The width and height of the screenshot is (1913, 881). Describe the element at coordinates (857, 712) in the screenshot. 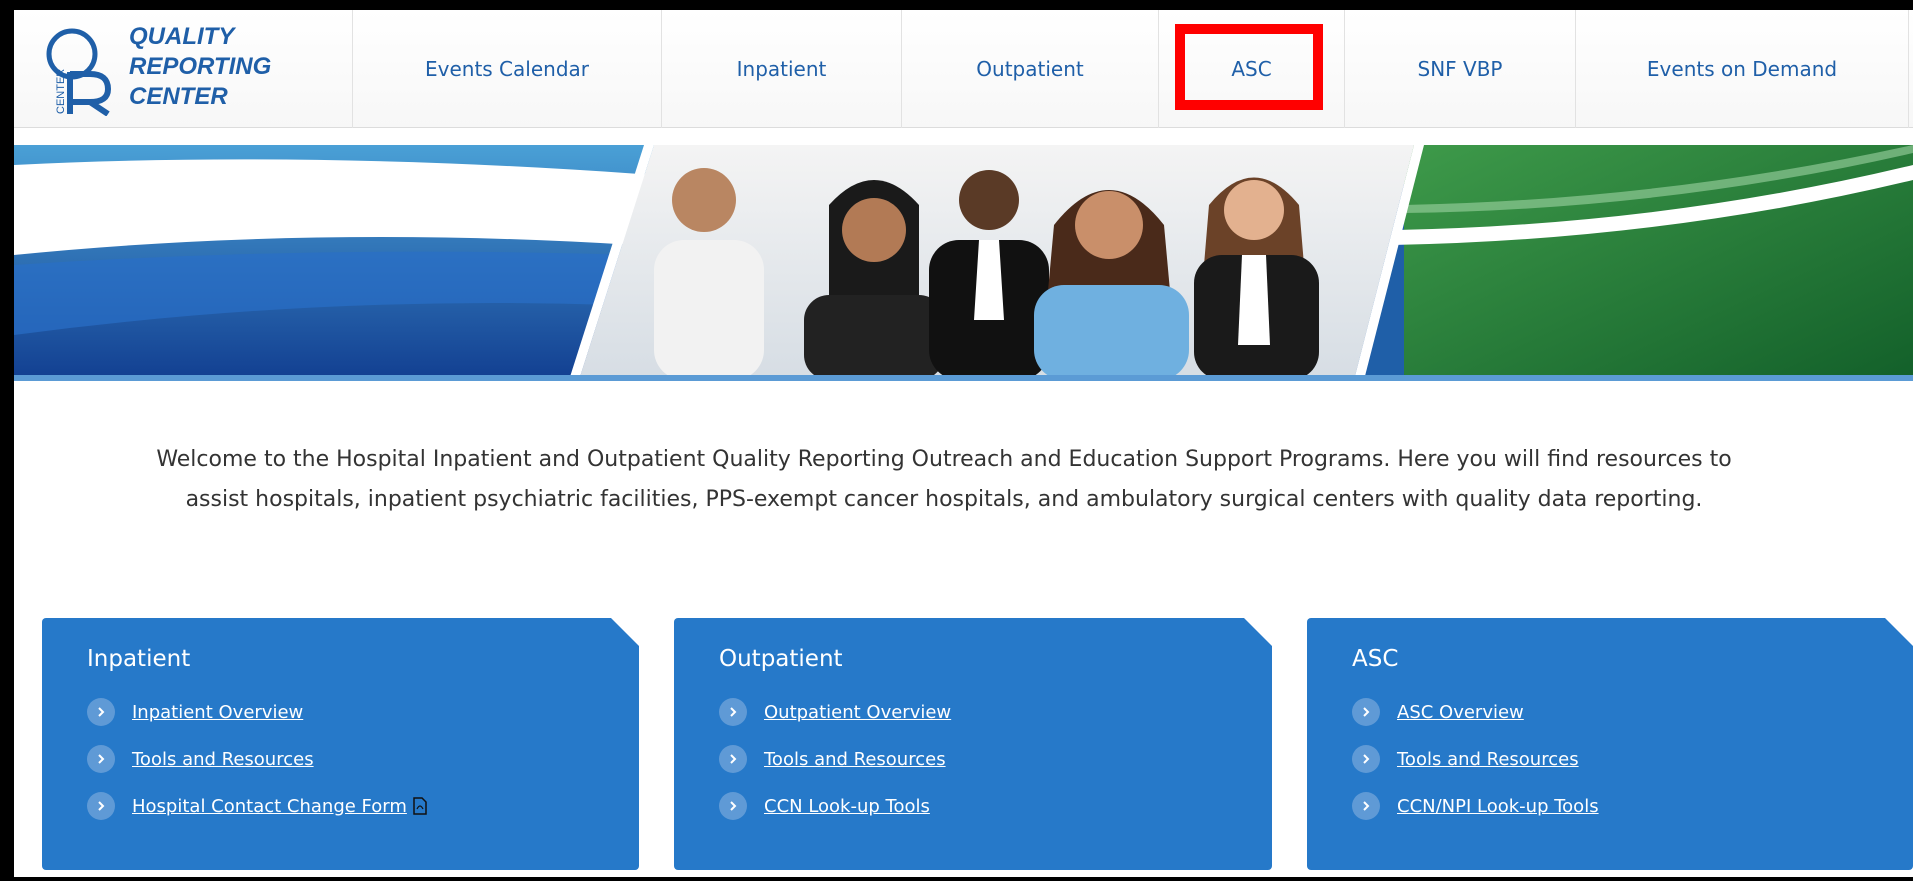

I see `outpatient-overview-link: Outpatient Overview` at that location.